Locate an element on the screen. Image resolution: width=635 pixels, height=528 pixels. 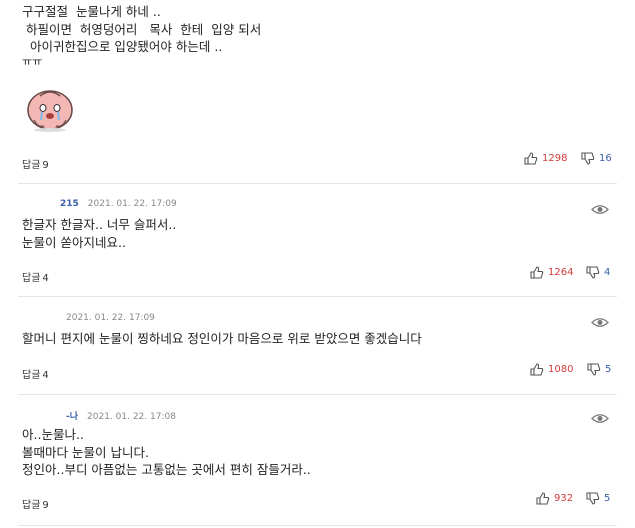
comment-2-meta: 215 2021. 01. 22. 17:09 is located at coordinates (118, 204).